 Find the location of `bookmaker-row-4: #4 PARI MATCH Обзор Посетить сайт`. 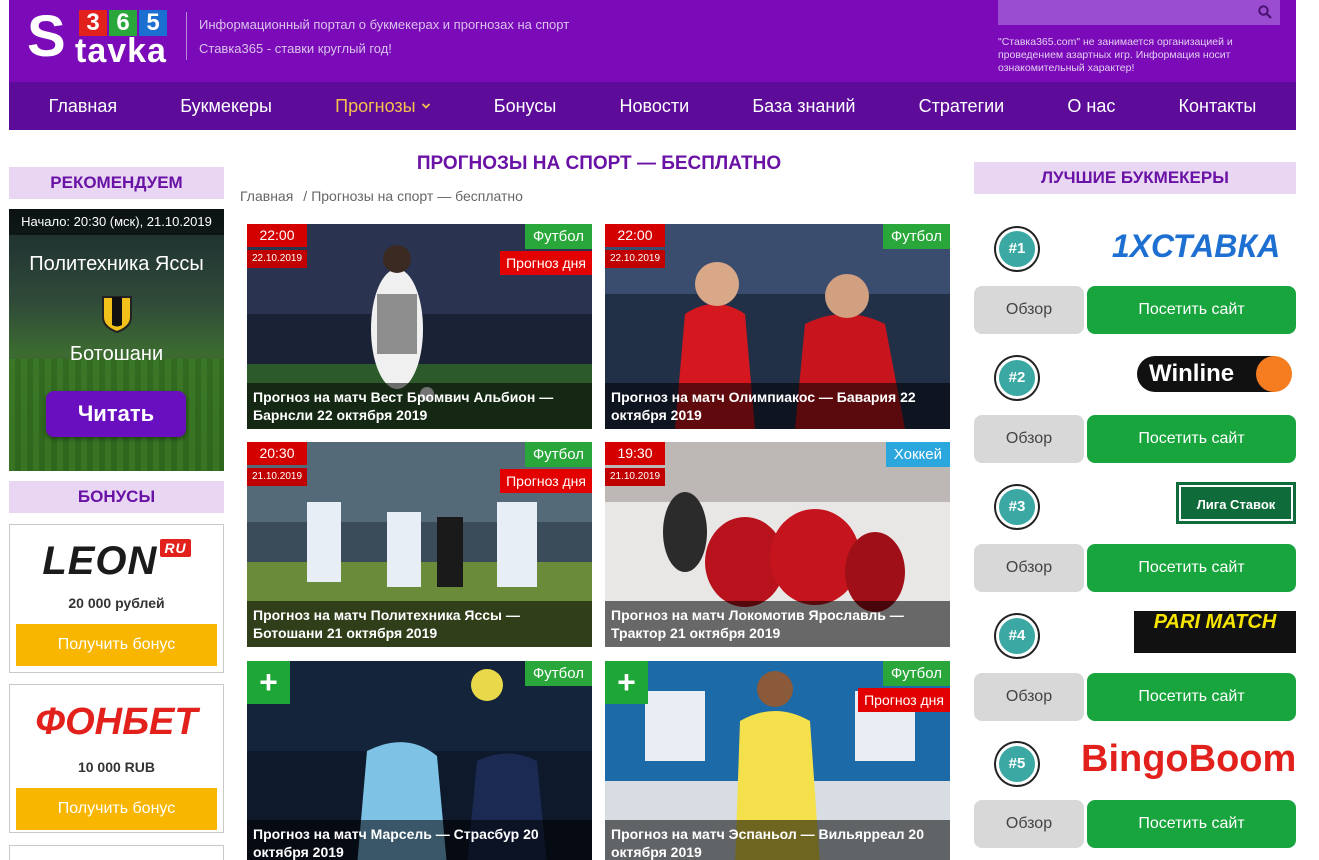

bookmaker-row-4: #4 PARI MATCH Обзор Посетить сайт is located at coordinates (1135, 674).